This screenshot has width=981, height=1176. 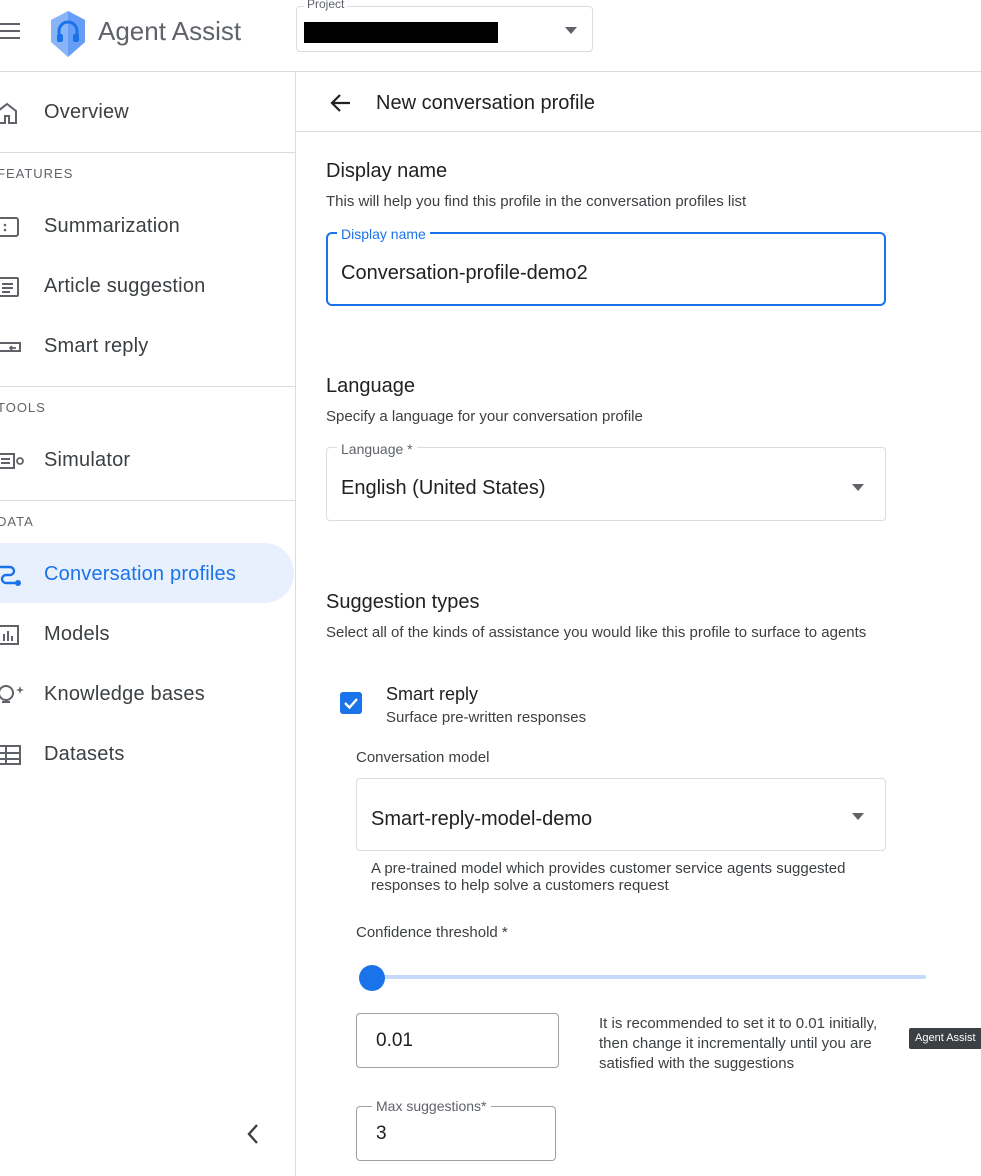 I want to click on page-title: New conversation profile, so click(x=485, y=103).